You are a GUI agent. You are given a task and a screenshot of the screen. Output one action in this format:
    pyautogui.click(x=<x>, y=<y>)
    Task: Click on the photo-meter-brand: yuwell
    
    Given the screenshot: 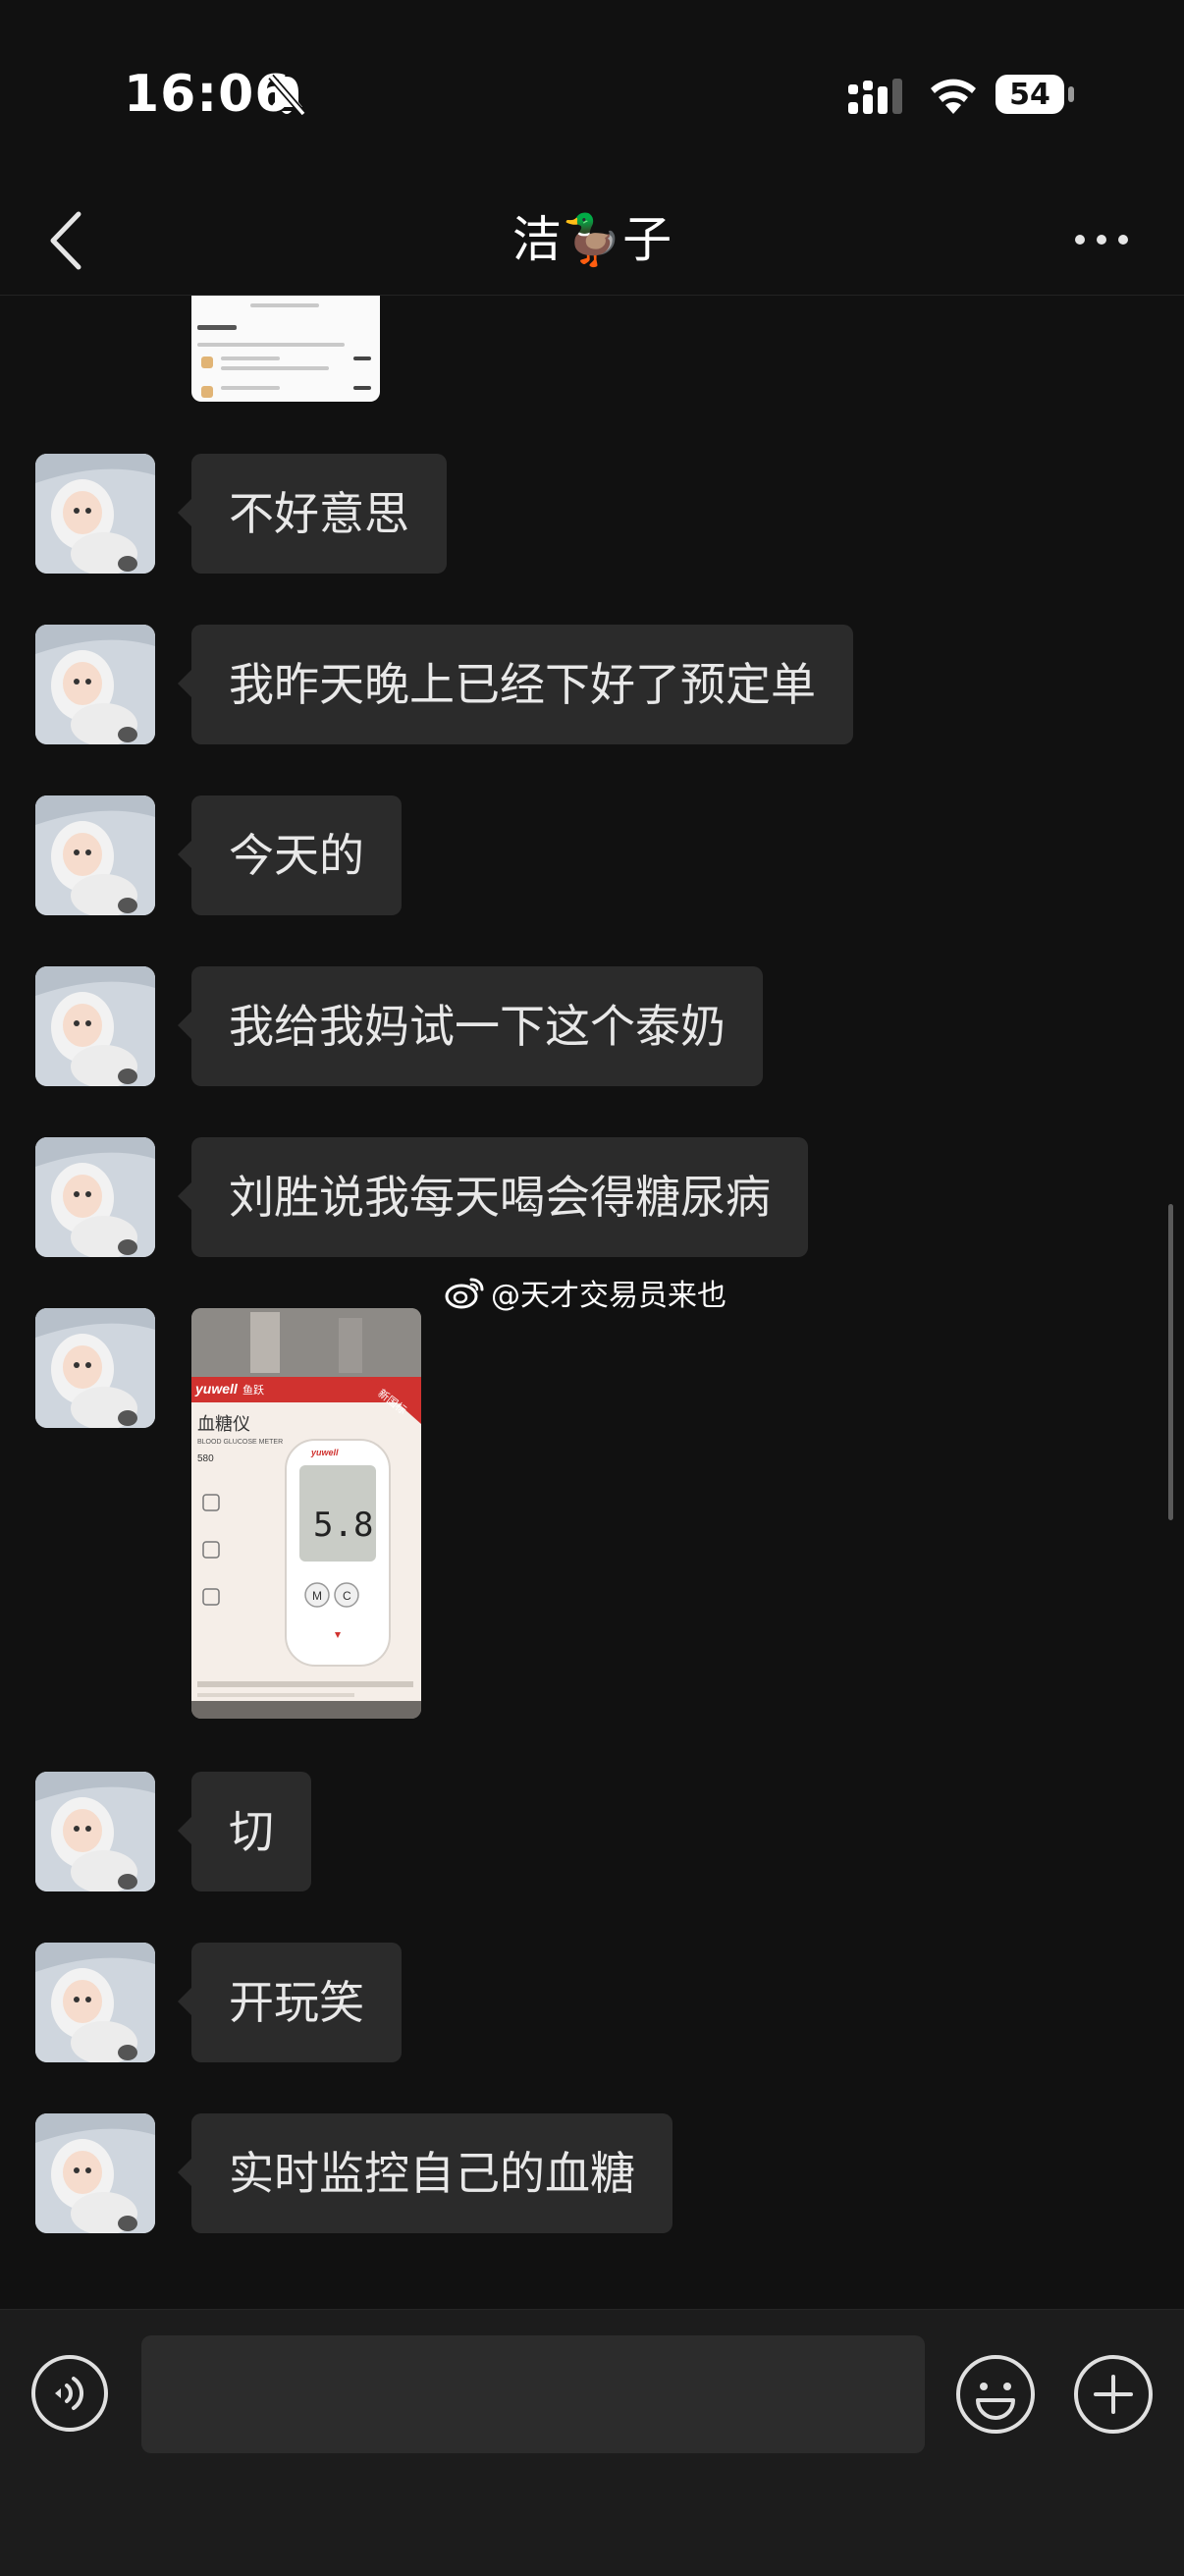 What is the action you would take?
    pyautogui.click(x=324, y=1452)
    